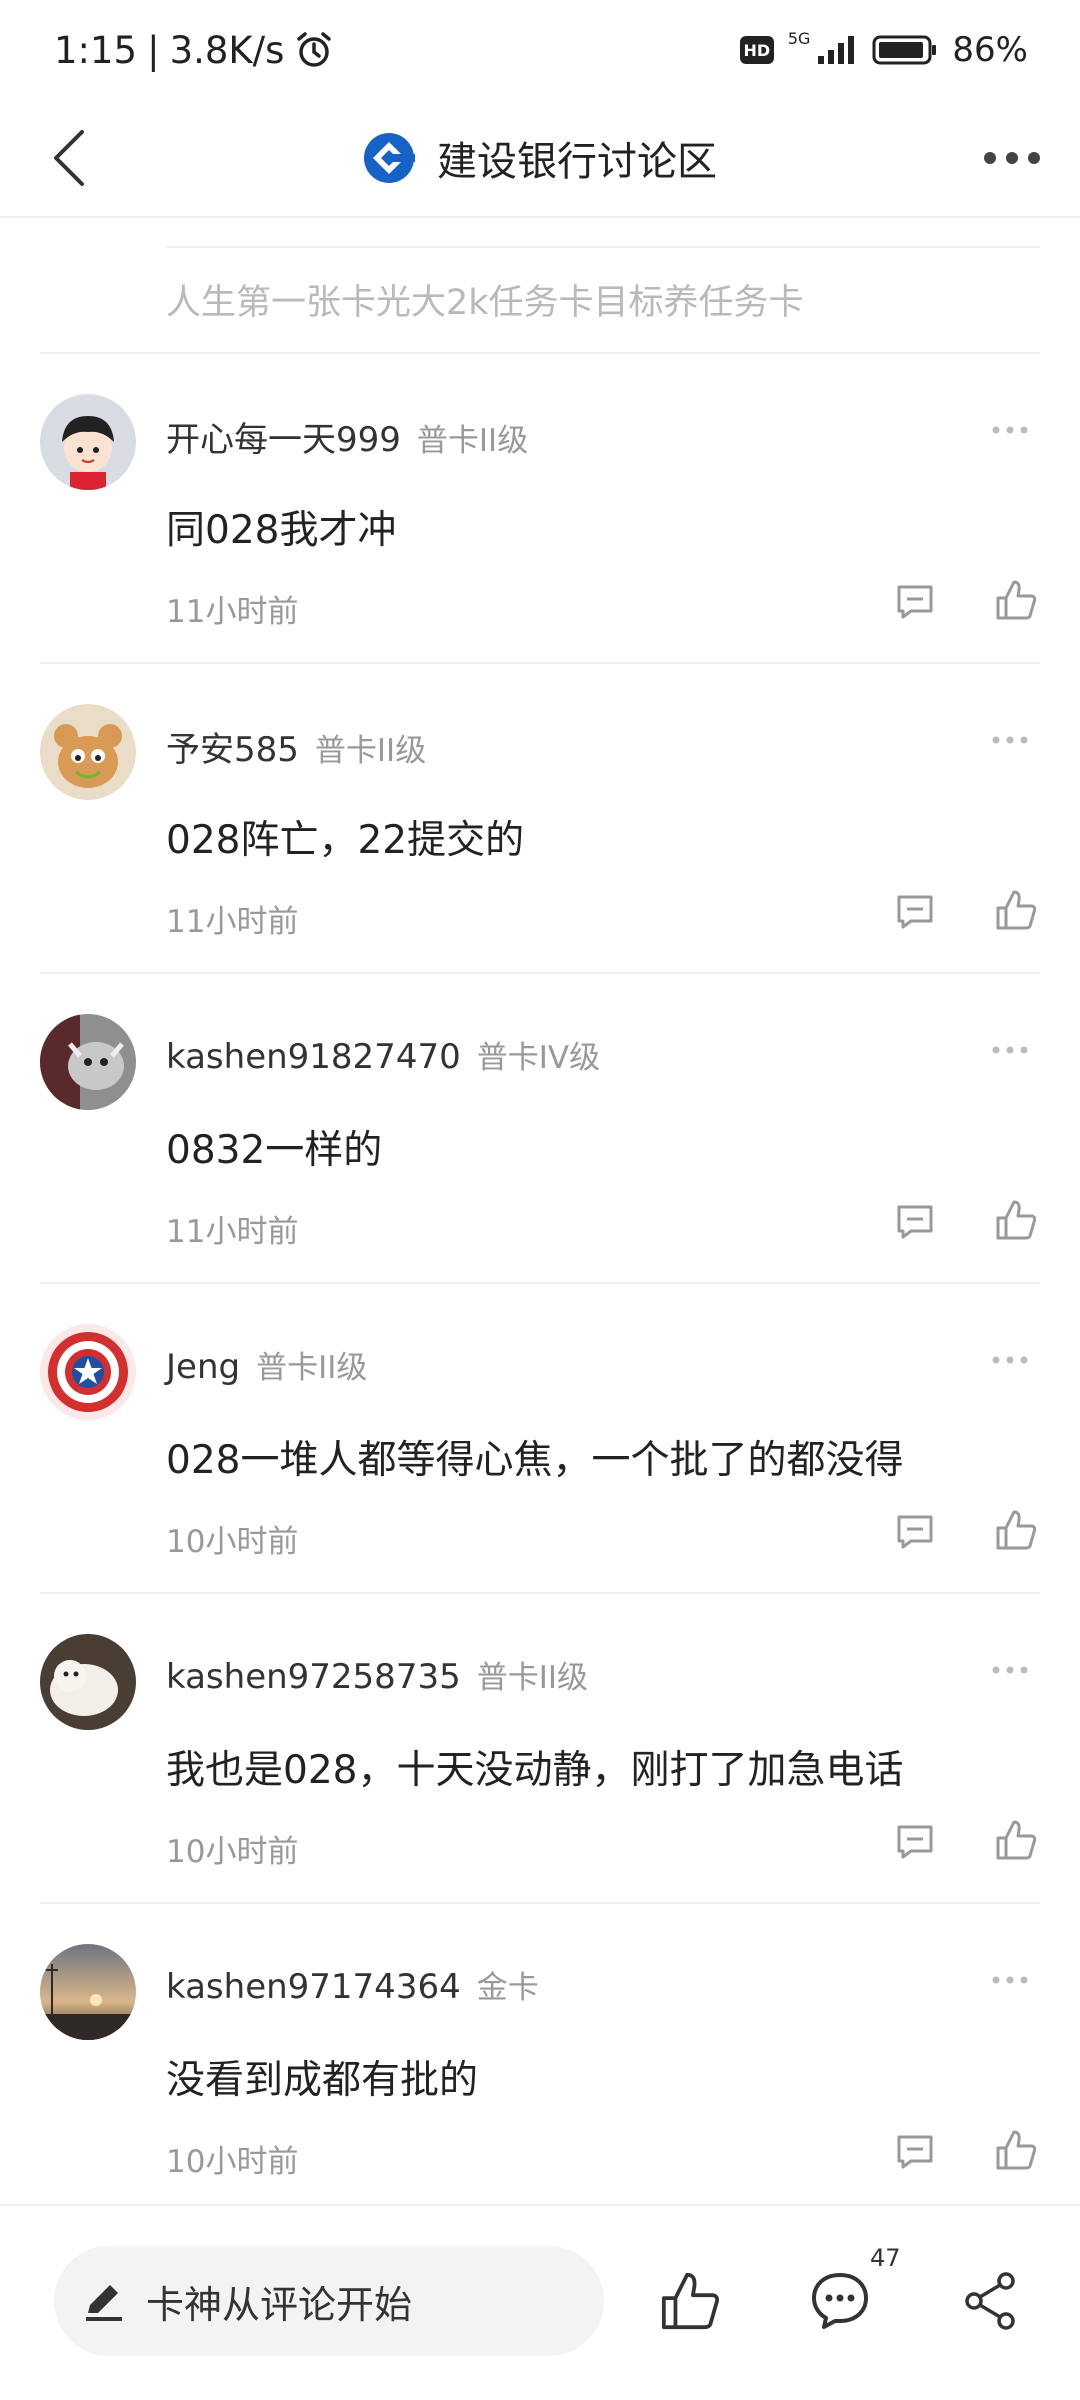 The height and width of the screenshot is (2400, 1080). I want to click on page-title: 建设银行讨论区, so click(577, 162).